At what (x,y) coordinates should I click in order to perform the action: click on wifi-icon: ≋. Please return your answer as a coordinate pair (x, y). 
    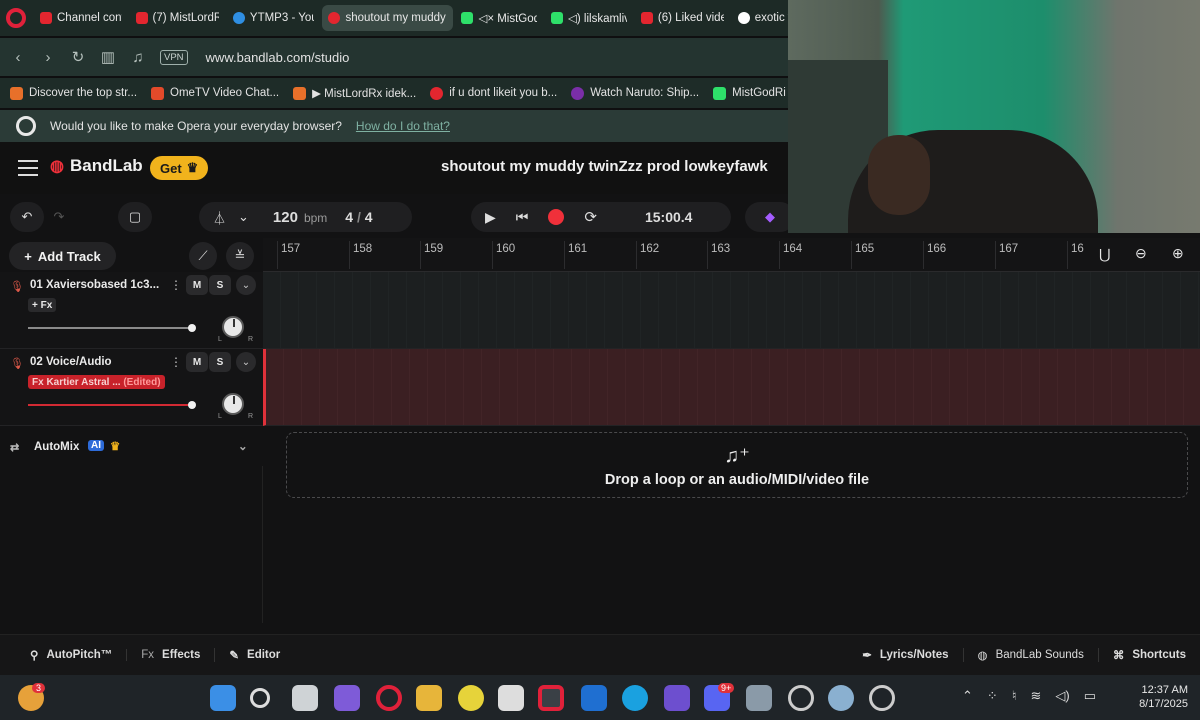
    Looking at the image, I should click on (1035, 696).